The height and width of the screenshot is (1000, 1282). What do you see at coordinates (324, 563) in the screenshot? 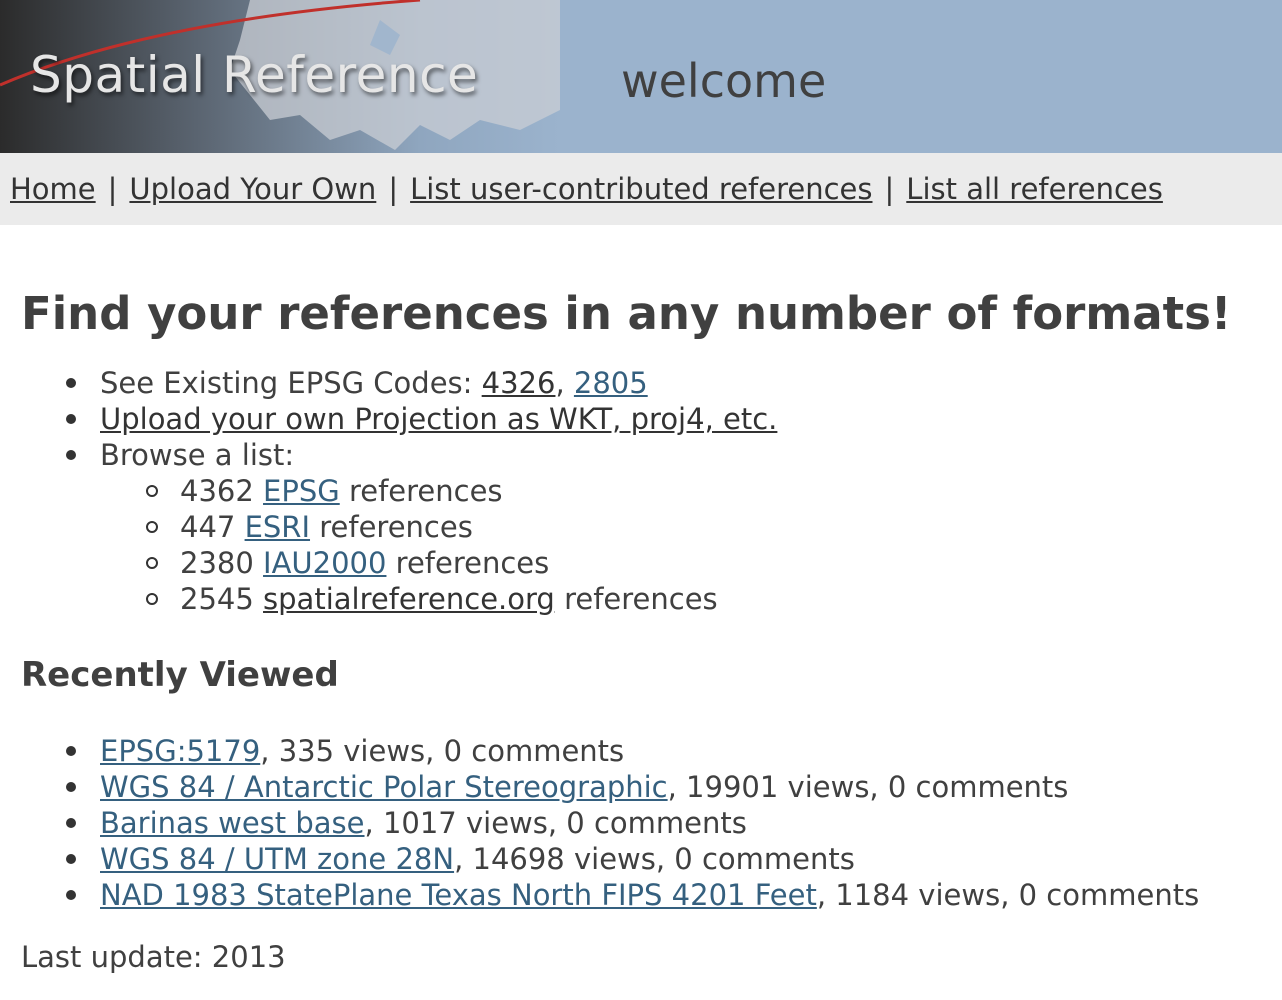
I see `browse-iau2000-link: IAU2000` at bounding box center [324, 563].